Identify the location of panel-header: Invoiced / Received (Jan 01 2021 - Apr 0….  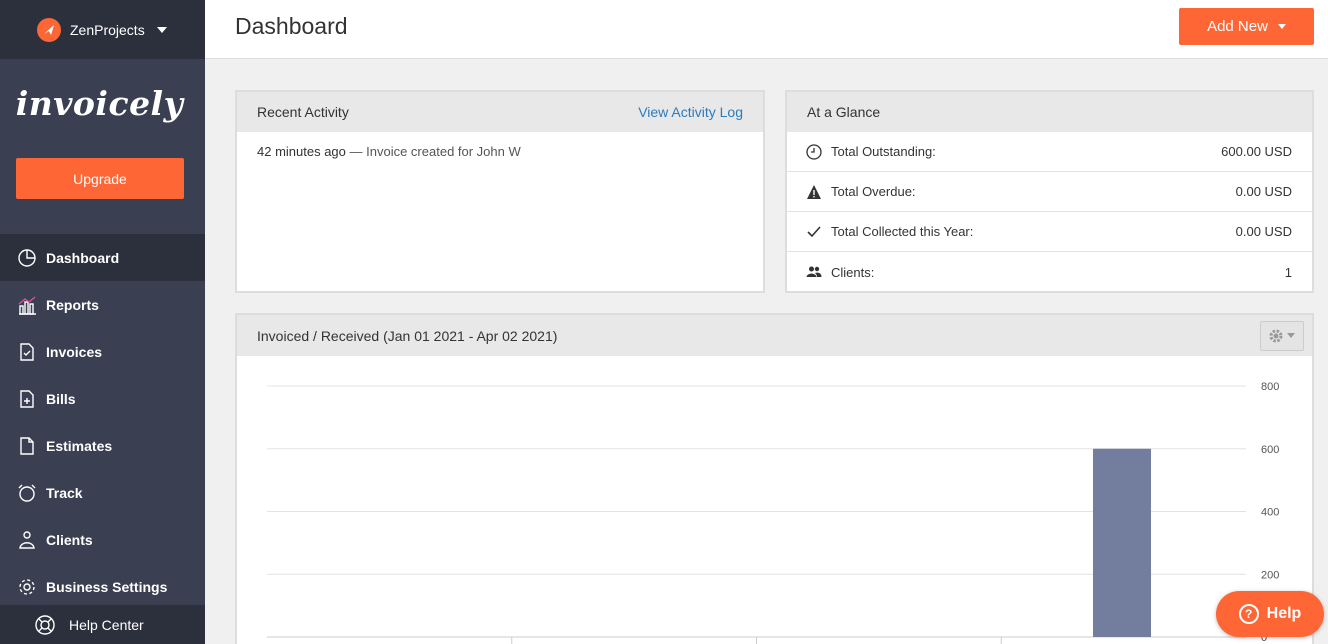
(774, 335).